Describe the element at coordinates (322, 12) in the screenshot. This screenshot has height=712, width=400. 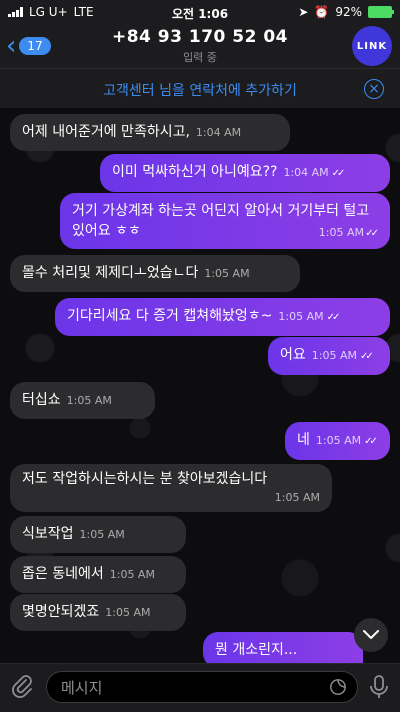
I see `alarm-icon: ⏰` at that location.